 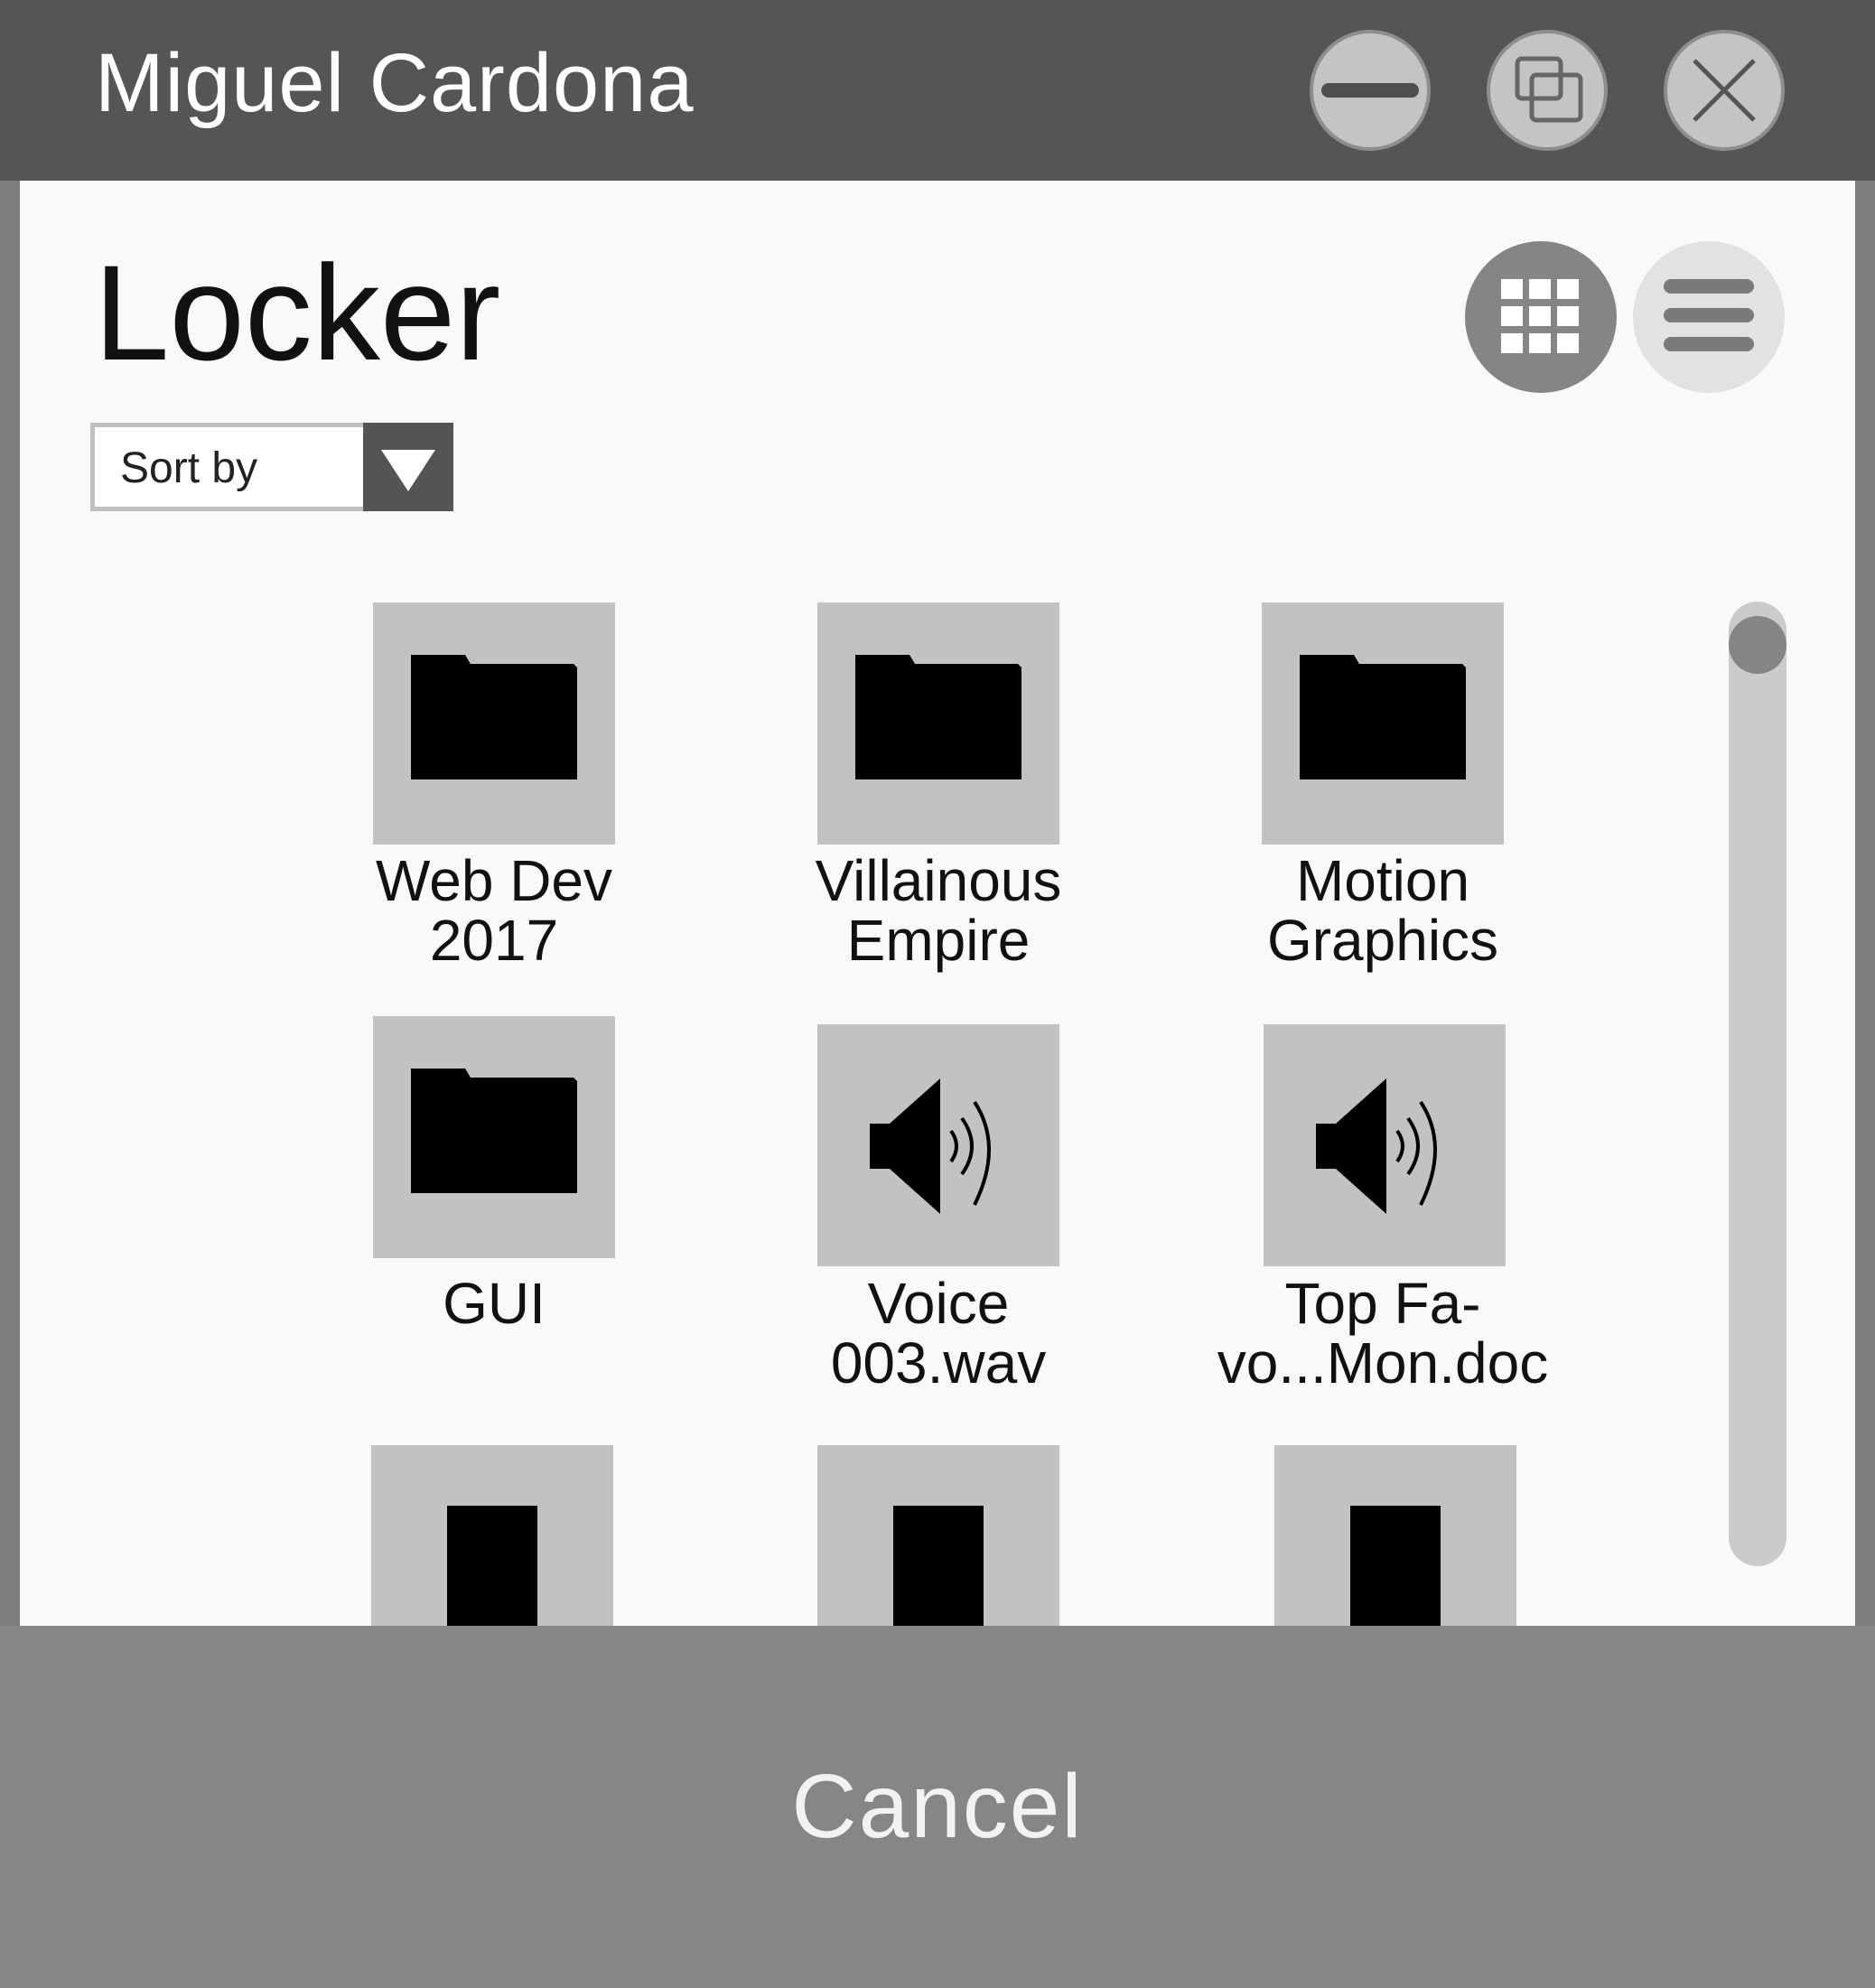 What do you see at coordinates (1757, 1084) in the screenshot?
I see `scrollbar-track` at bounding box center [1757, 1084].